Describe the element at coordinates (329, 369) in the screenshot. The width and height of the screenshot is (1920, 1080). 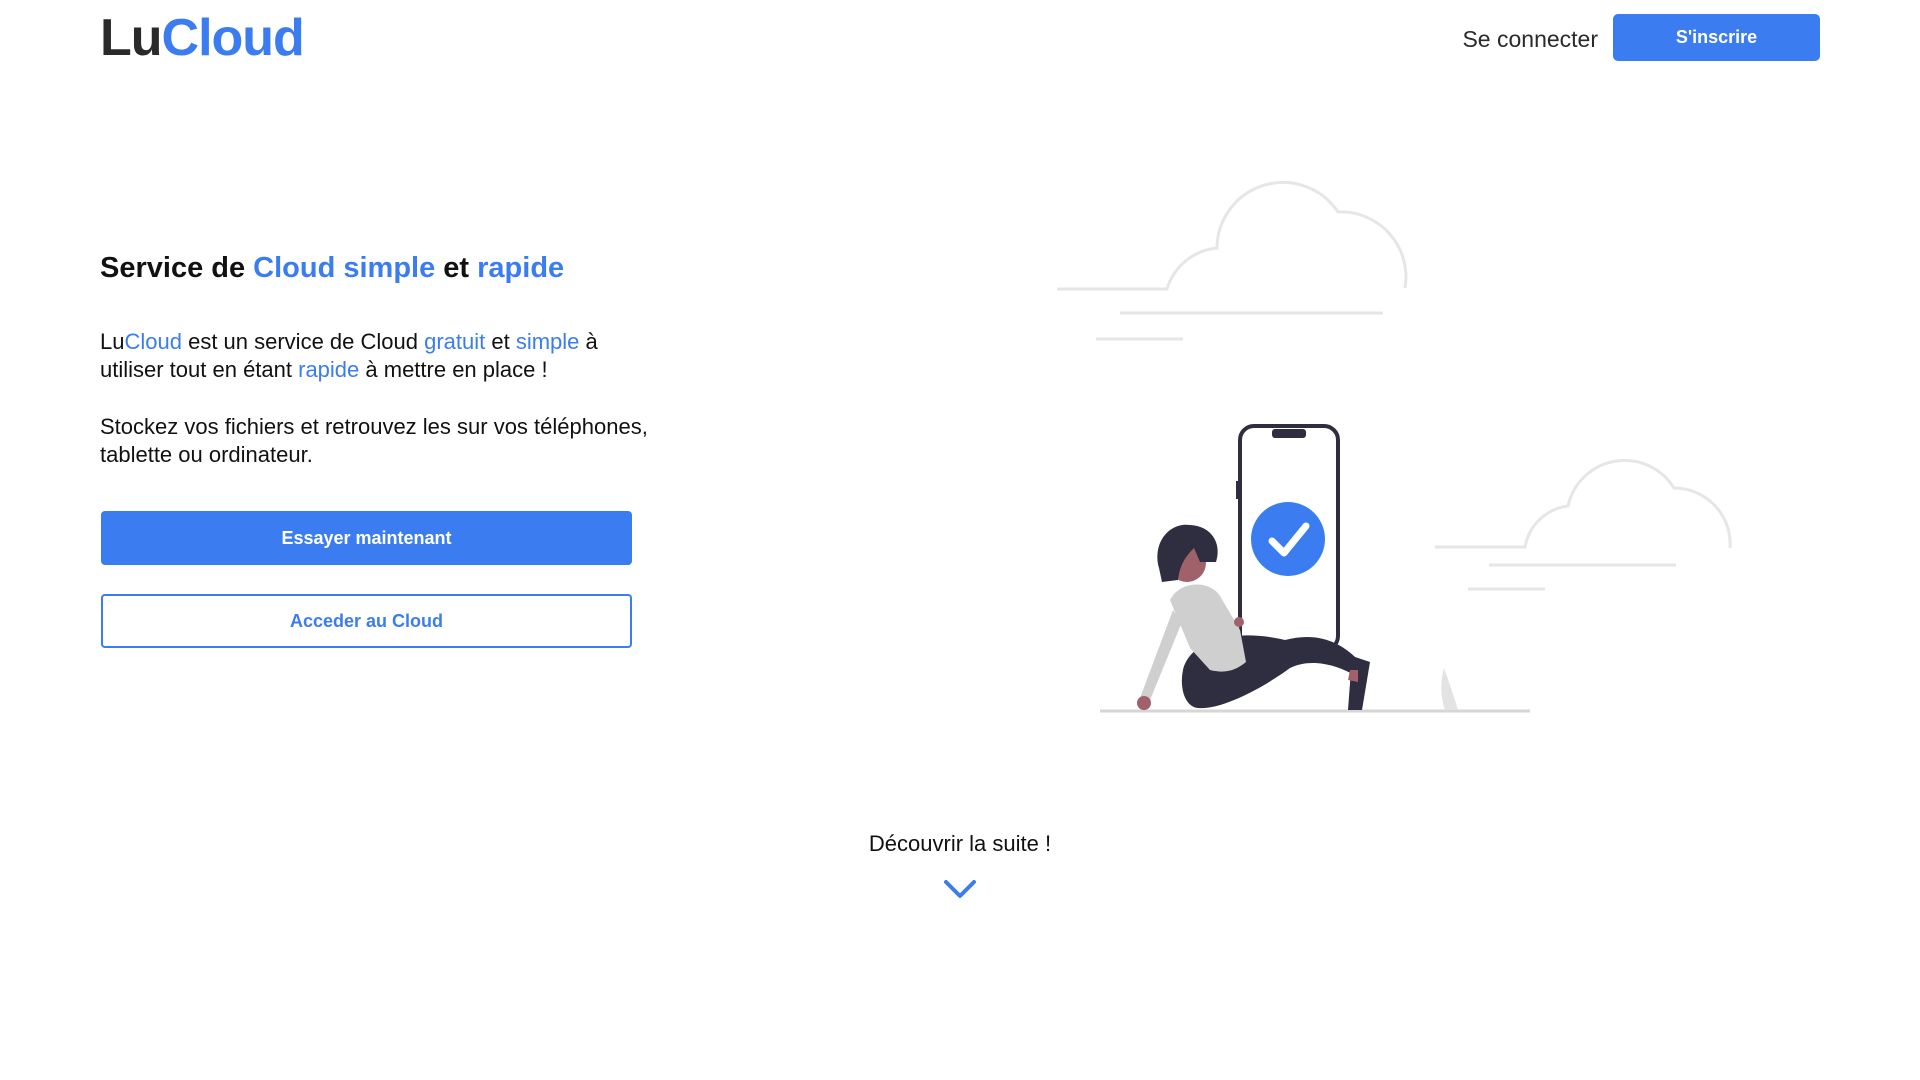
I see `desc-highlight: rapide` at that location.